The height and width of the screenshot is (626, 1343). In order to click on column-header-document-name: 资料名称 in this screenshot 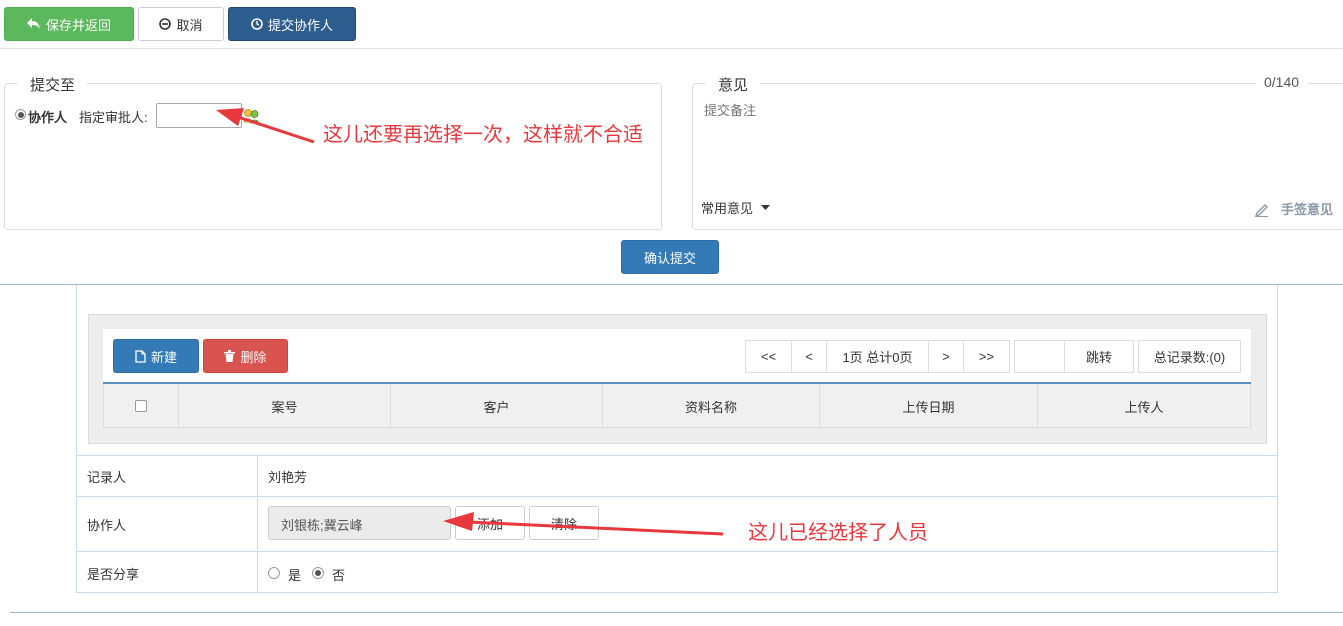, I will do `click(711, 406)`.